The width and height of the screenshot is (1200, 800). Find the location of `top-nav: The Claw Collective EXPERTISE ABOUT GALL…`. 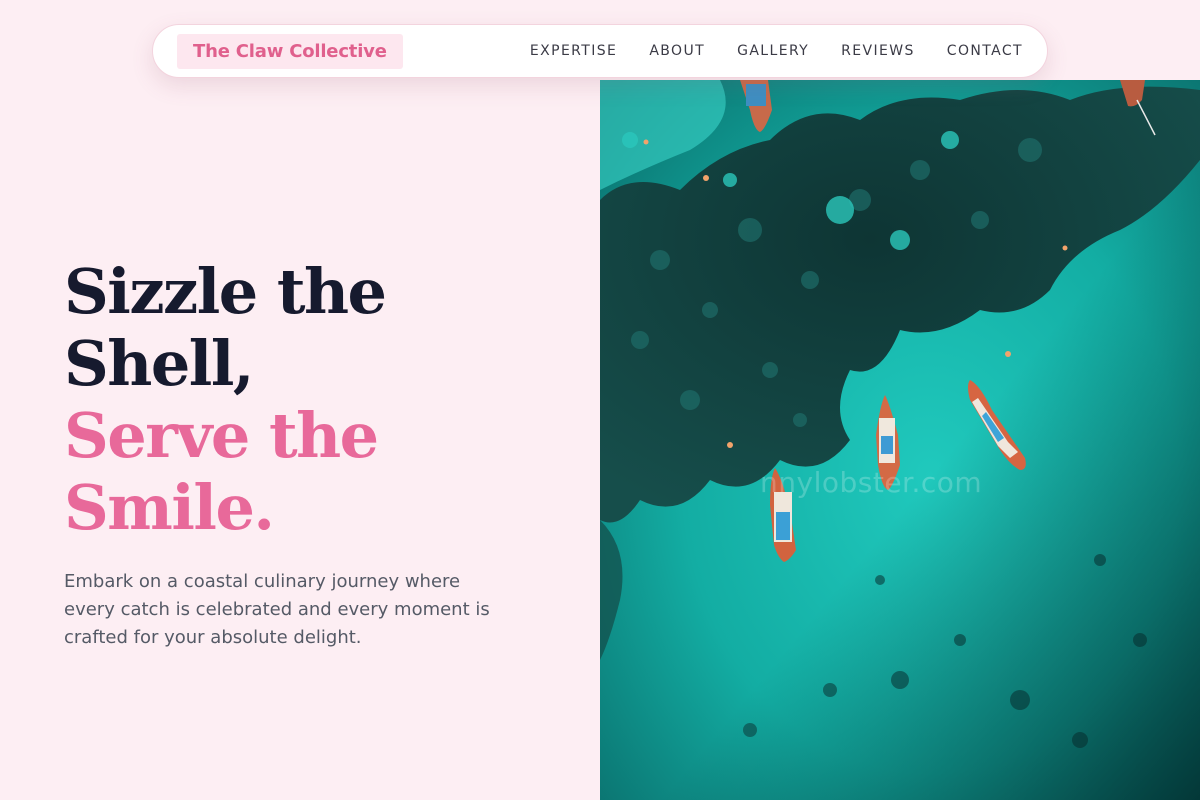

top-nav: The Claw Collective EXPERTISE ABOUT GALL… is located at coordinates (600, 51).